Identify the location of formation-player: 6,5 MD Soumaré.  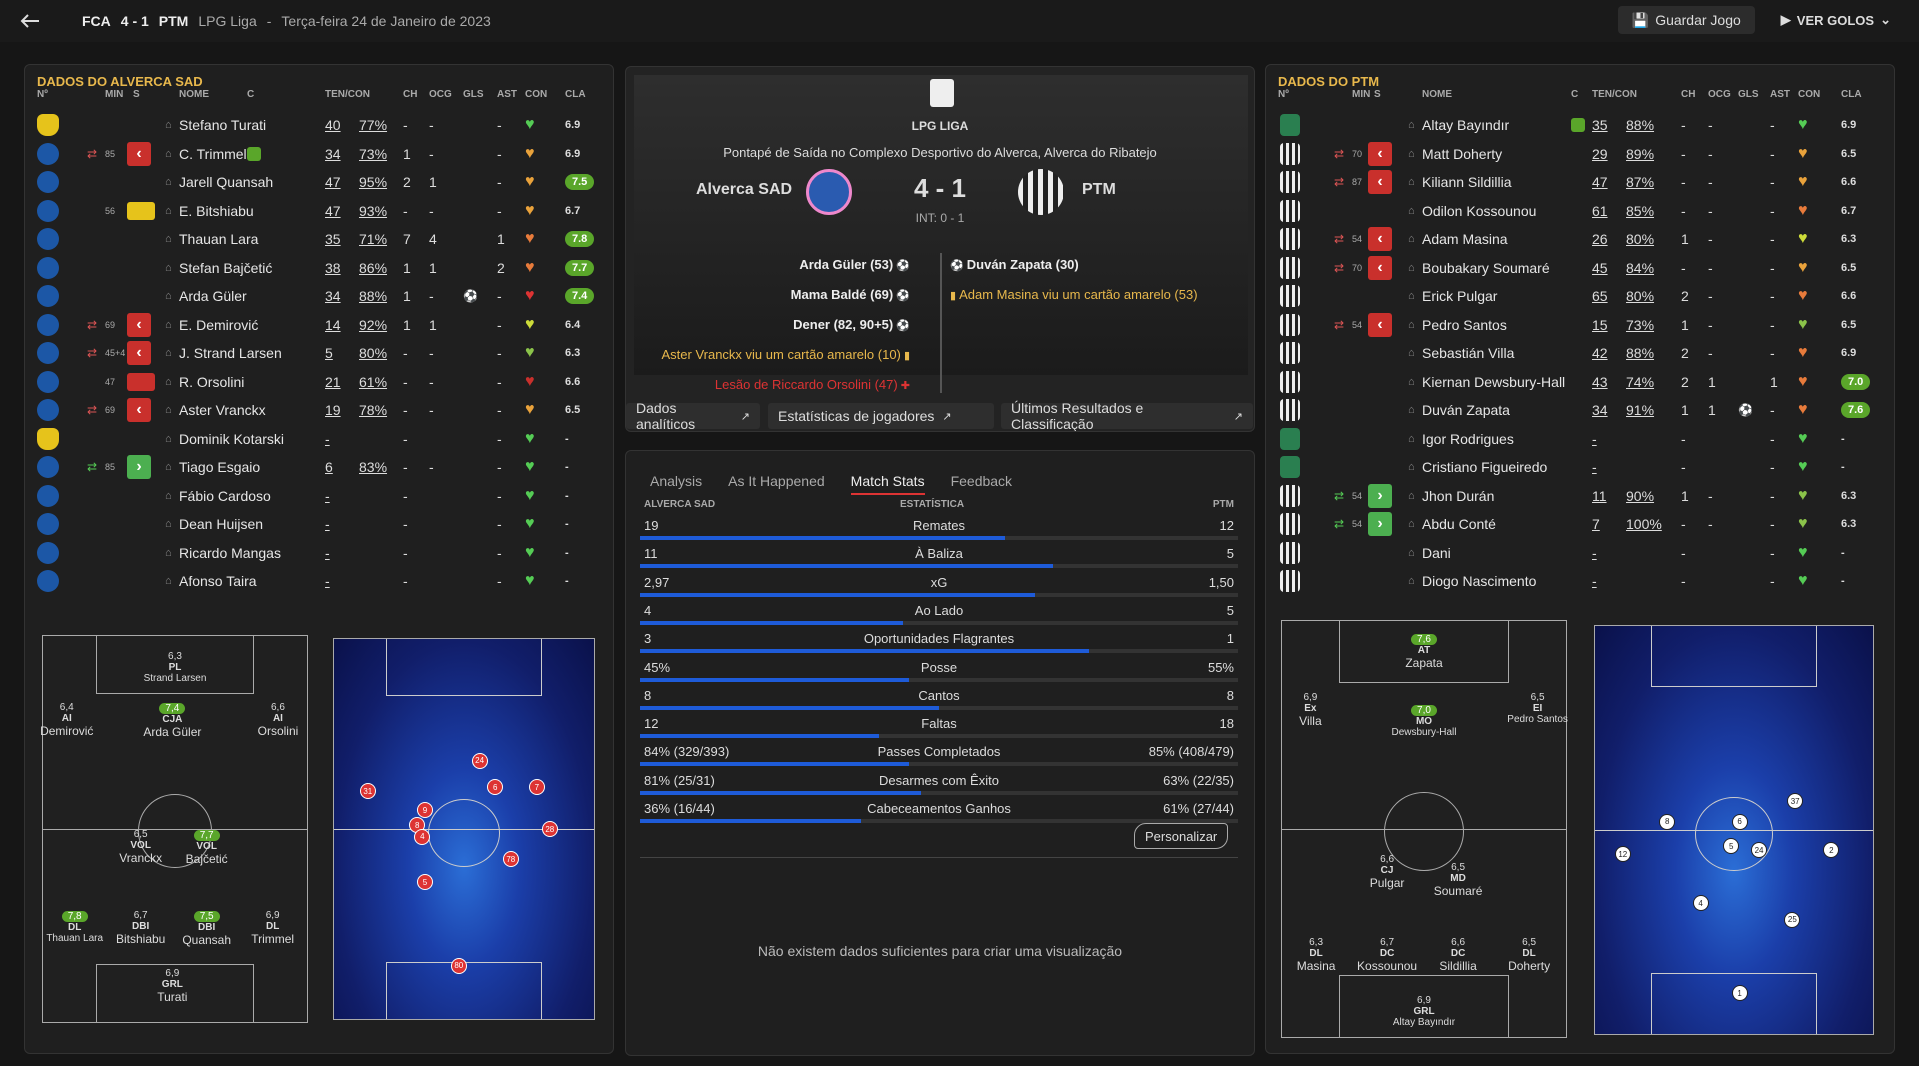
(1458, 880).